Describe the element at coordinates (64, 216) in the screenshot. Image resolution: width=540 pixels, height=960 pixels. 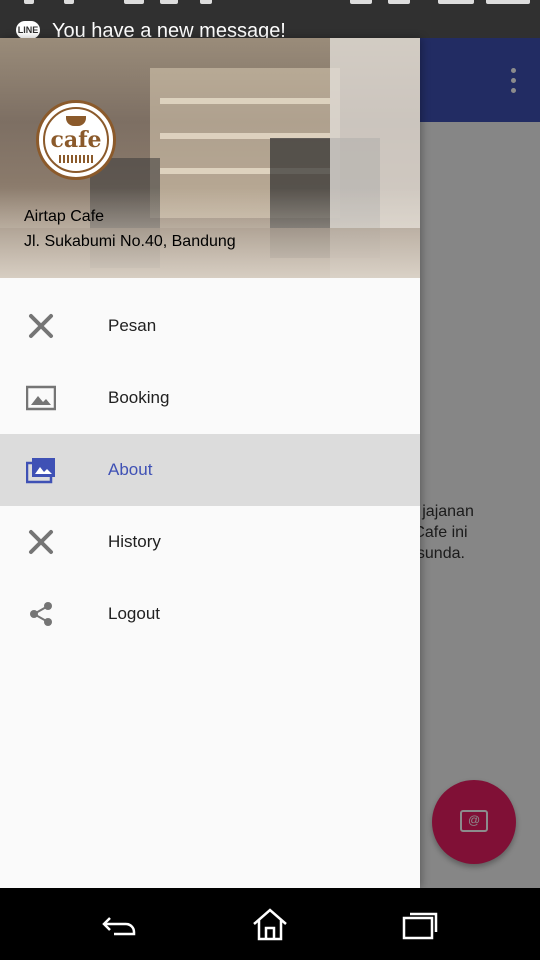
I see `cafe-name: Airtap Cafe` at that location.